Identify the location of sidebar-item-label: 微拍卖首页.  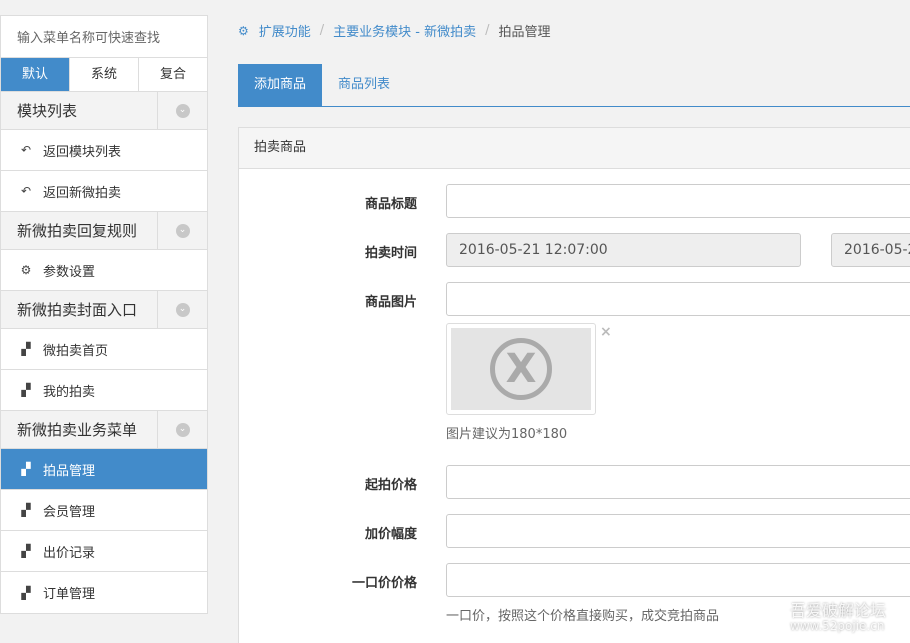
(76, 351).